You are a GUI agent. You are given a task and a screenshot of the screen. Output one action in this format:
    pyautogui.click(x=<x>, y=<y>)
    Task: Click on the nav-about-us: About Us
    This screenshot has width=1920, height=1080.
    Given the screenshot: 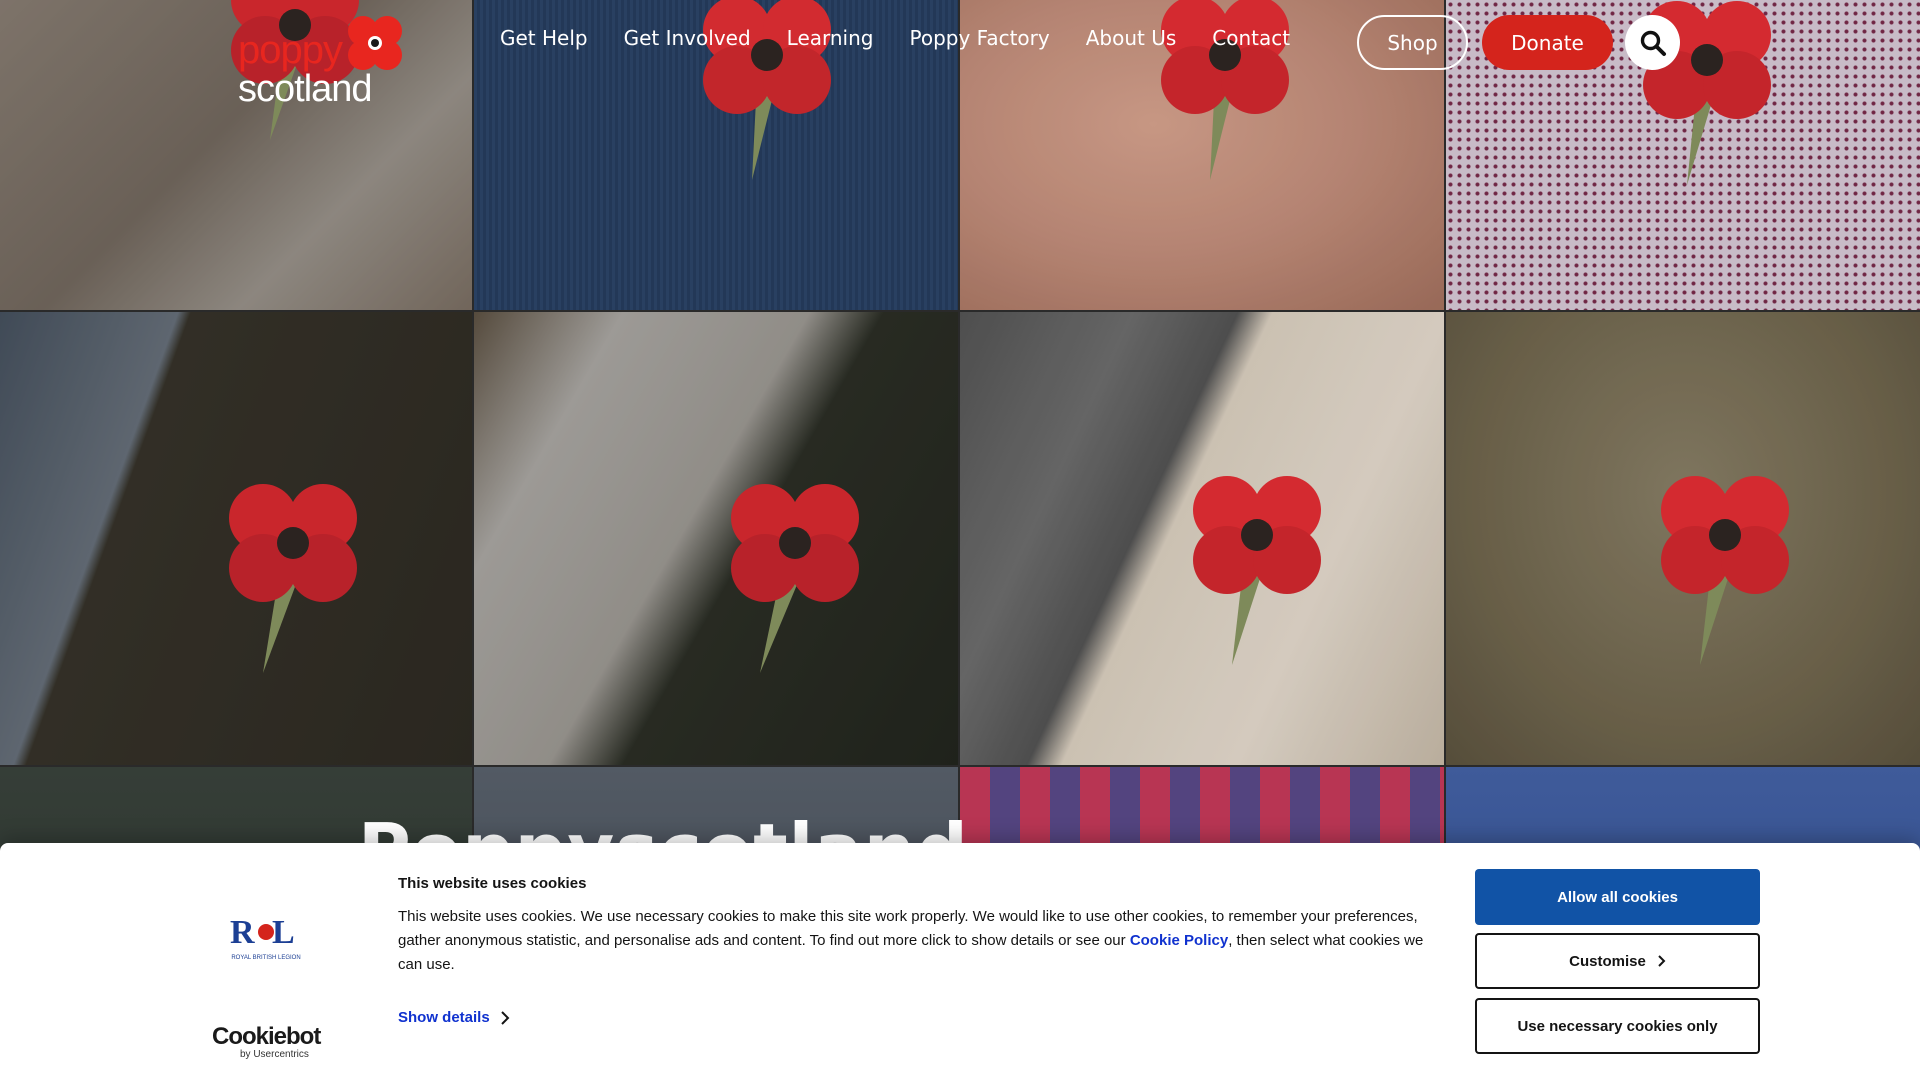 What is the action you would take?
    pyautogui.click(x=1131, y=38)
    